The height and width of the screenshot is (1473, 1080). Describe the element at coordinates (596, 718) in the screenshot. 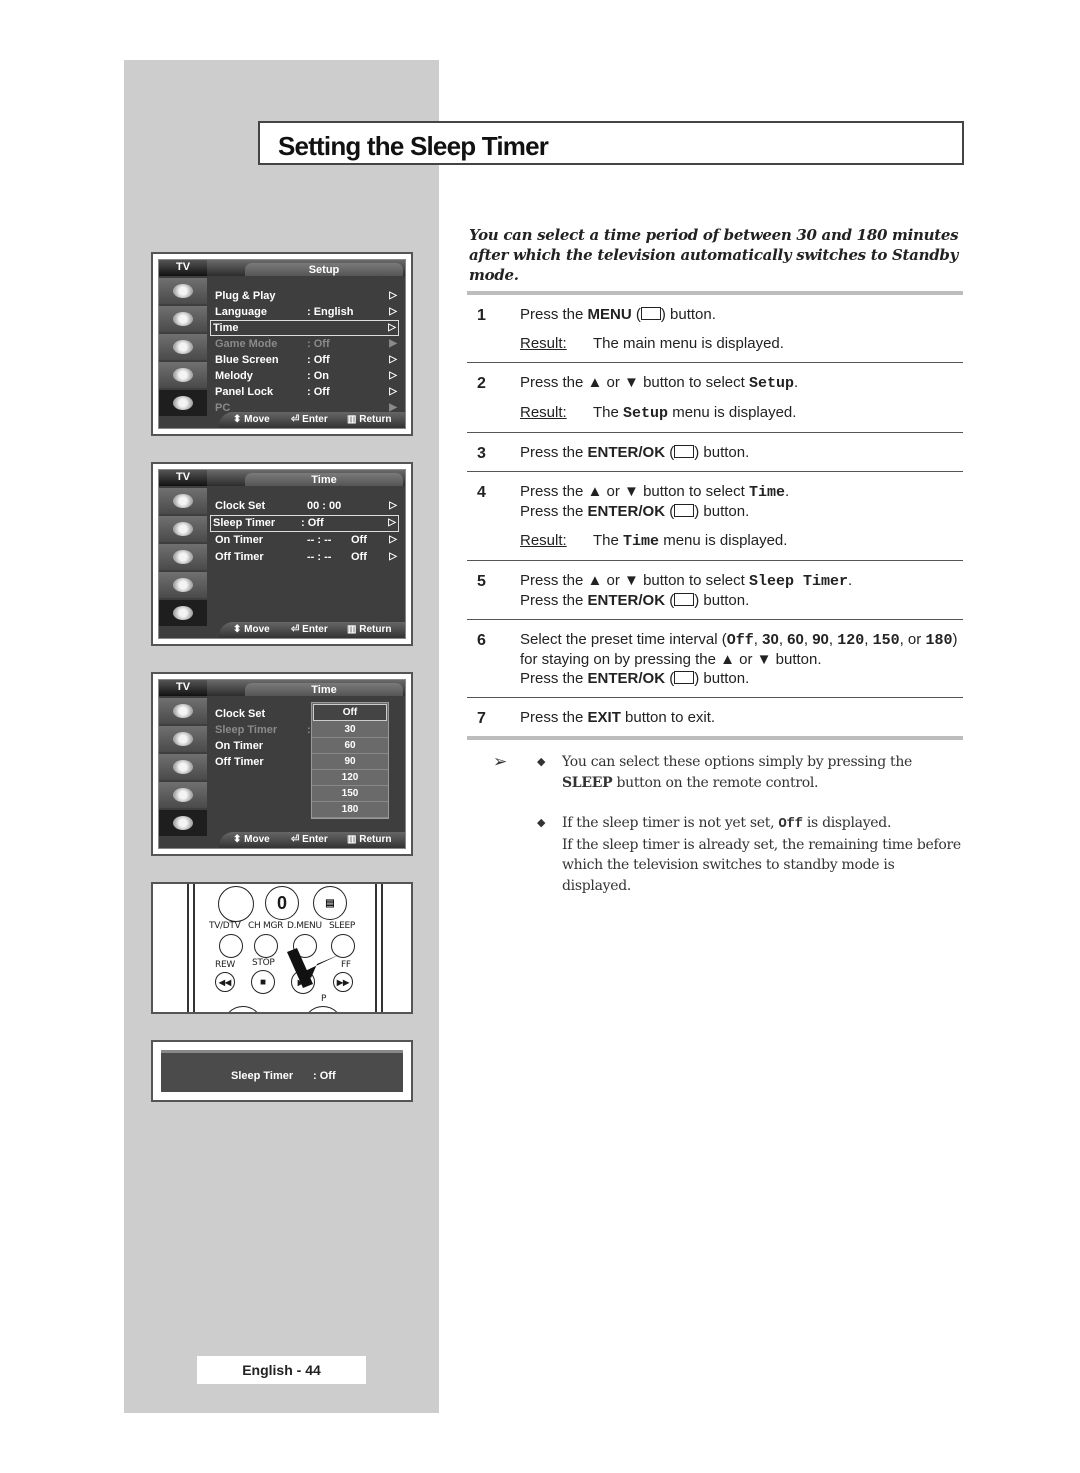

I see `step-7: 7 Press the EXIT button to exit.` at that location.